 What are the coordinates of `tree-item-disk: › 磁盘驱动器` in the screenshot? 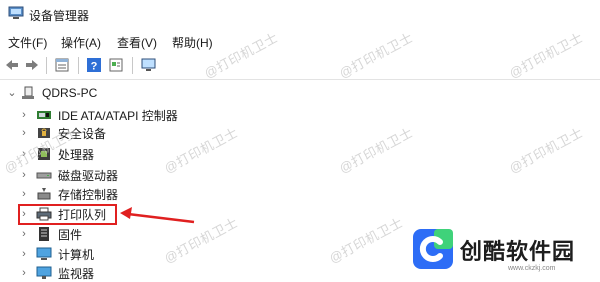 It's located at (68, 175).